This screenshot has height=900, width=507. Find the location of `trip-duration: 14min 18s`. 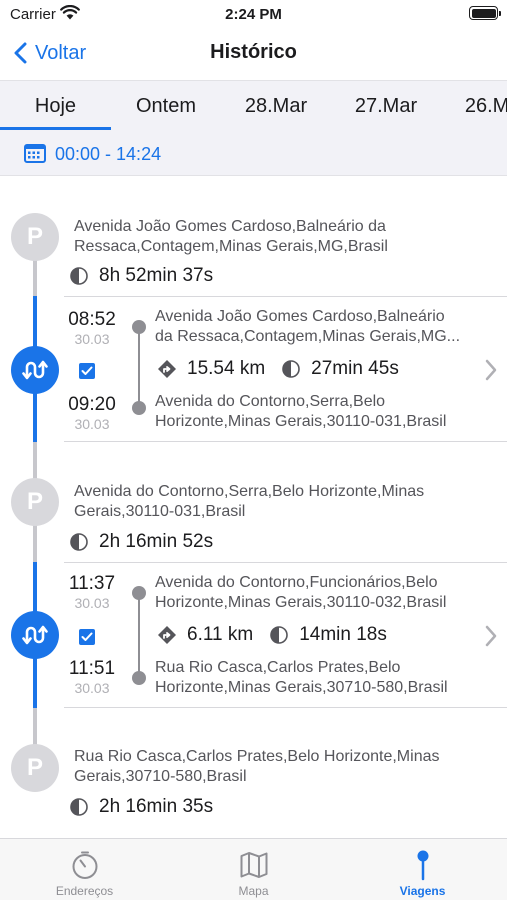

trip-duration: 14min 18s is located at coordinates (343, 634).